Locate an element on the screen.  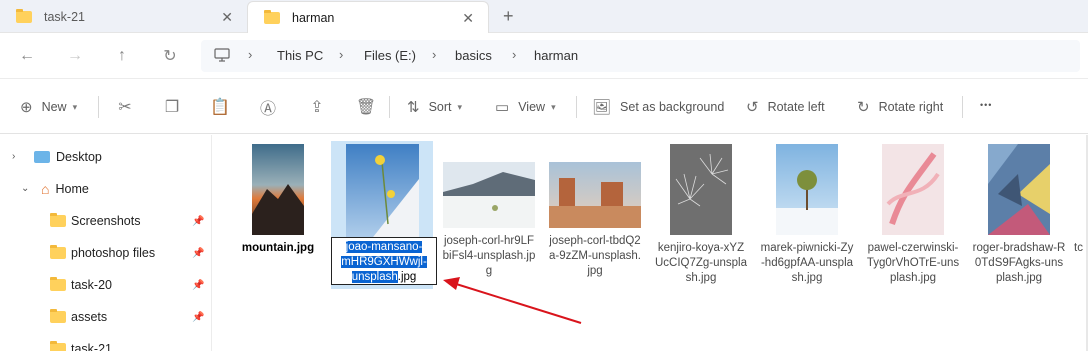
view-button: ▭ View ▾ is located at coordinates (525, 107).